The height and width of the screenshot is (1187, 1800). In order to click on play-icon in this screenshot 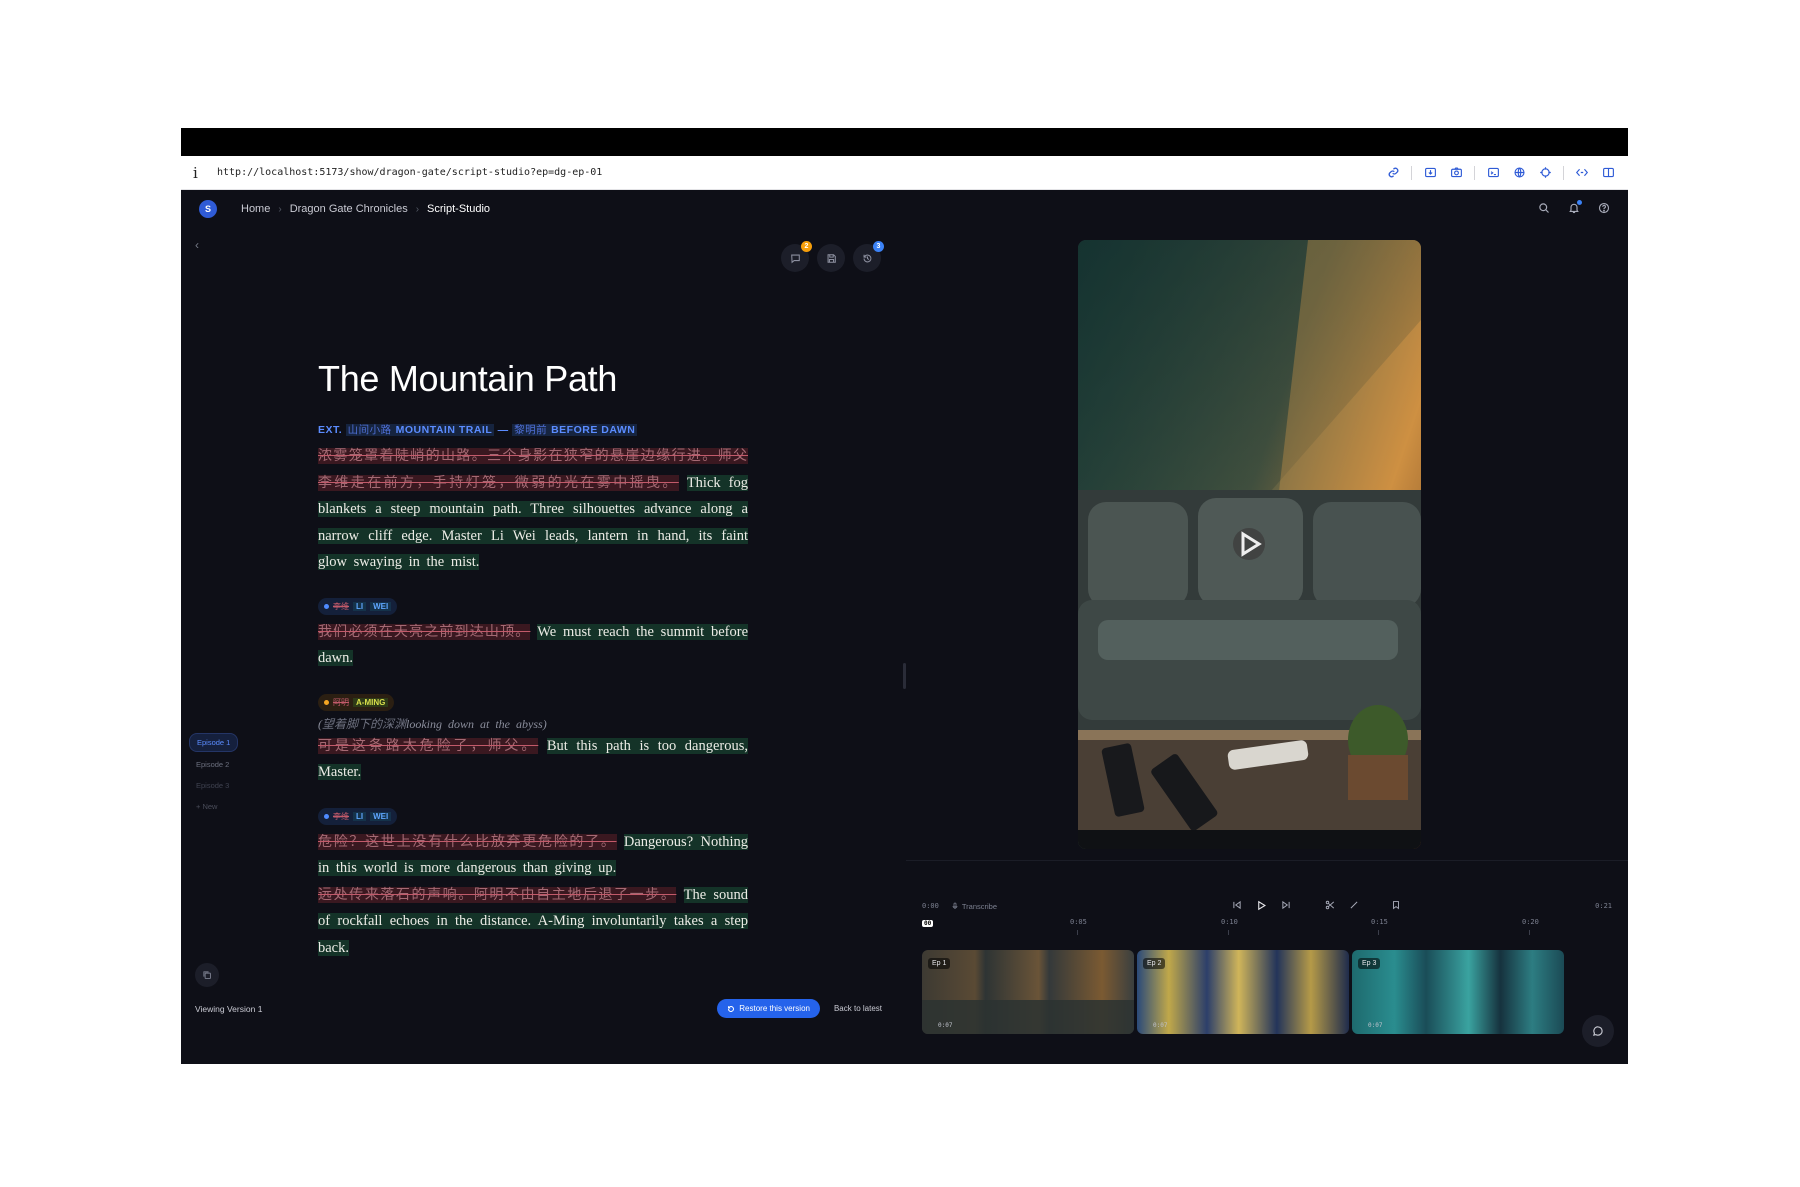, I will do `click(1261, 906)`.